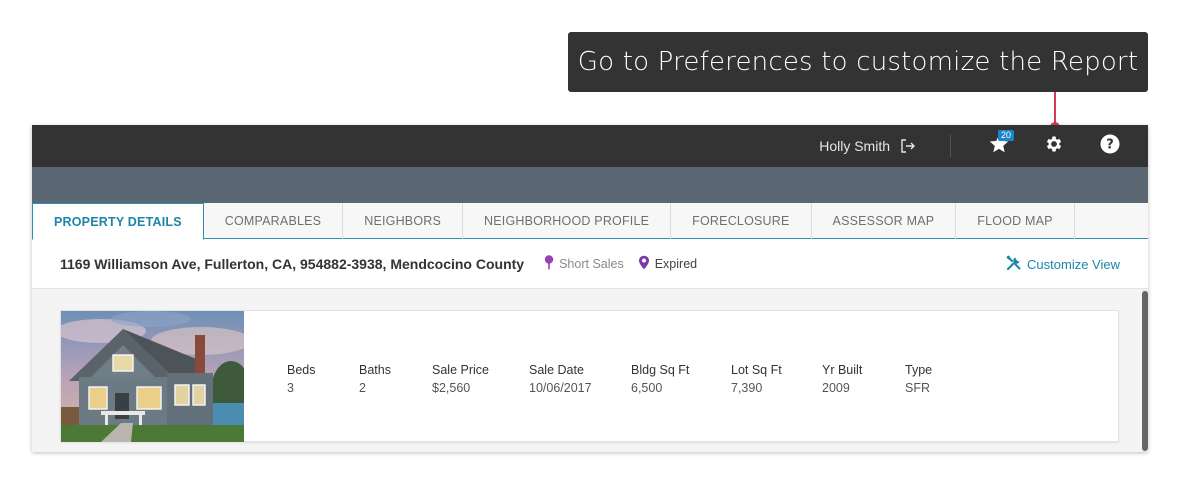 The height and width of the screenshot is (484, 1180). I want to click on stat-label: Bldg Sq Ft, so click(660, 370).